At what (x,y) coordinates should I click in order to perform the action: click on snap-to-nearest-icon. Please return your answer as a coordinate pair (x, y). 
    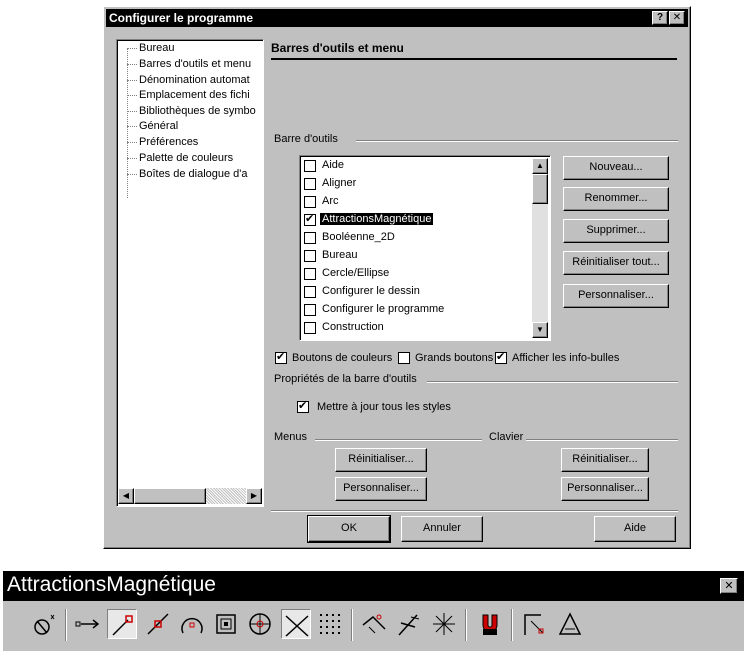
    Looking at the image, I should click on (444, 624).